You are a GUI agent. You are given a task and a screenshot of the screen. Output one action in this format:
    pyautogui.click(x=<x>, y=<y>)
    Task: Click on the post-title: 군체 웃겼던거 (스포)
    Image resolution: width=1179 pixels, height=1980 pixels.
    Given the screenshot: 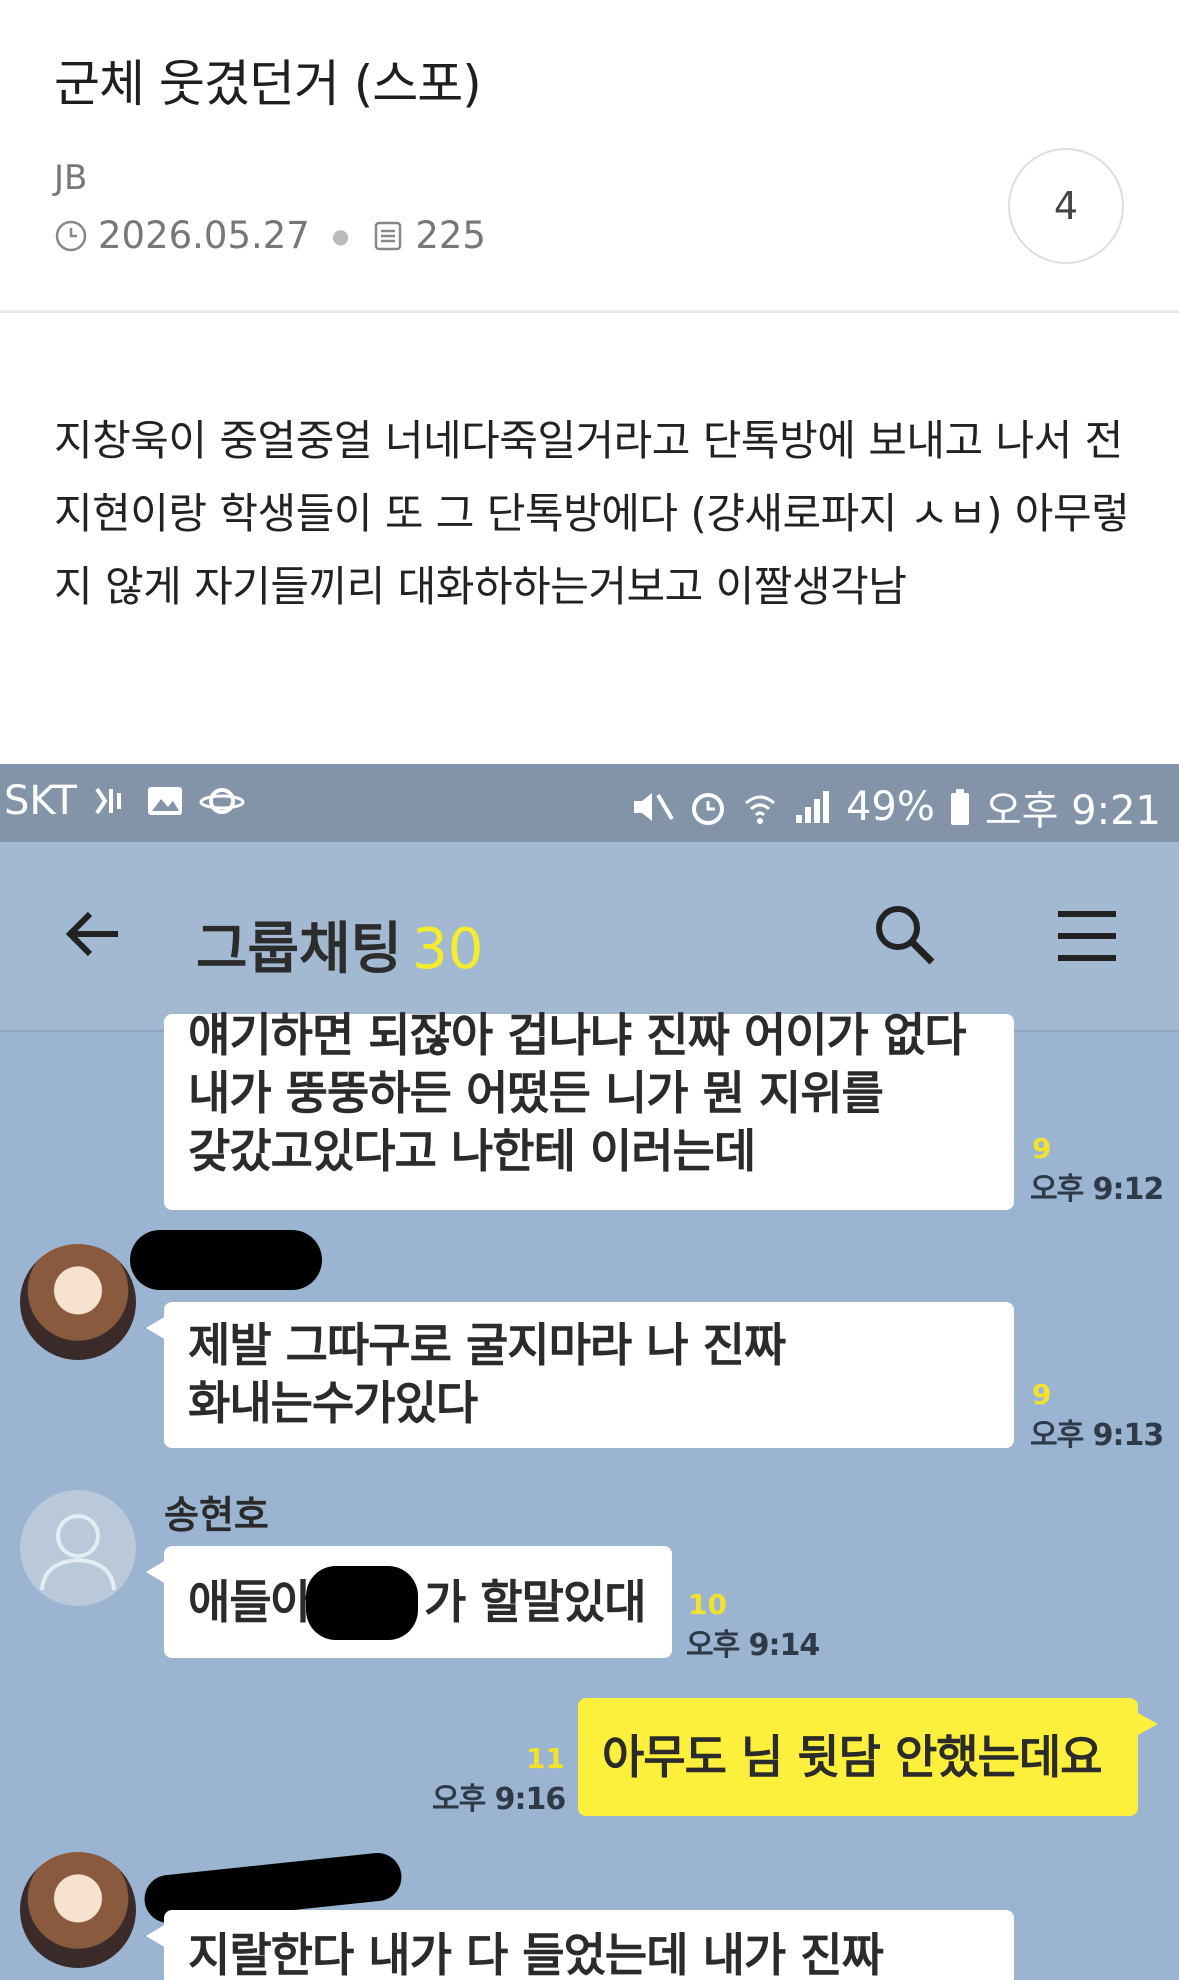 What is the action you would take?
    pyautogui.click(x=268, y=84)
    